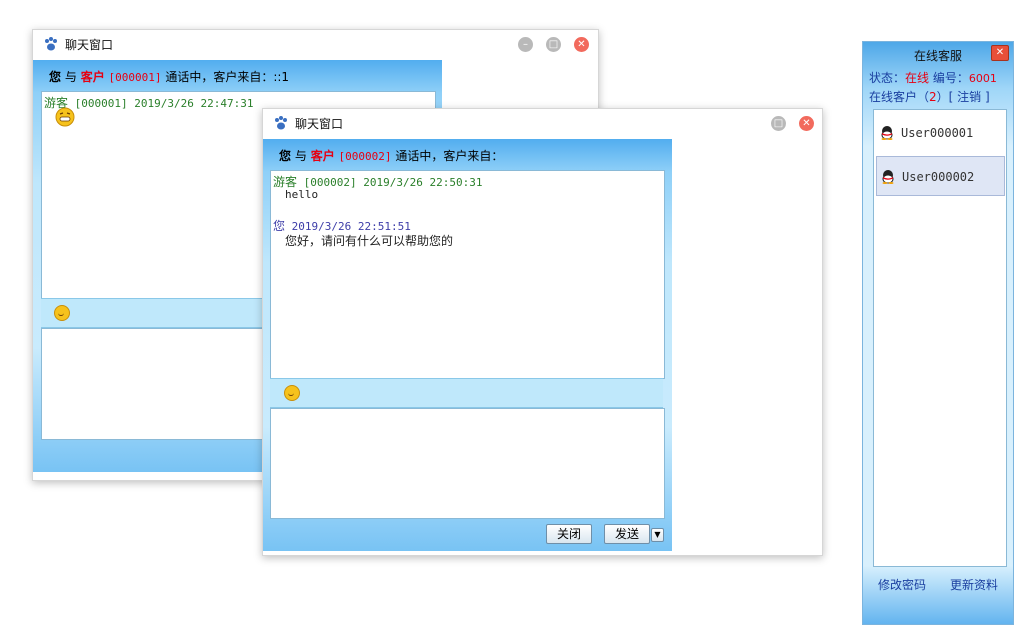 The width and height of the screenshot is (1024, 625). What do you see at coordinates (467, 463) in the screenshot?
I see `message-input` at bounding box center [467, 463].